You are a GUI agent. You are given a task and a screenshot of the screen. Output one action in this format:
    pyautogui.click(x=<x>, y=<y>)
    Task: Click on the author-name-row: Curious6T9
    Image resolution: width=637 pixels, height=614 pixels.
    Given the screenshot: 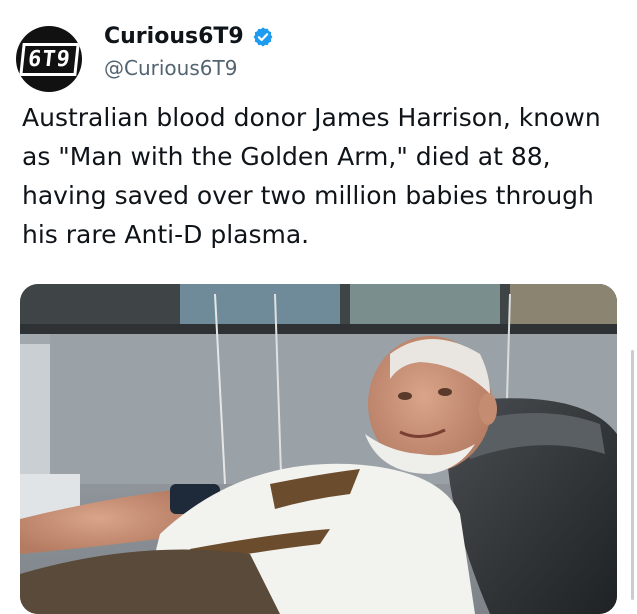 What is the action you would take?
    pyautogui.click(x=189, y=36)
    